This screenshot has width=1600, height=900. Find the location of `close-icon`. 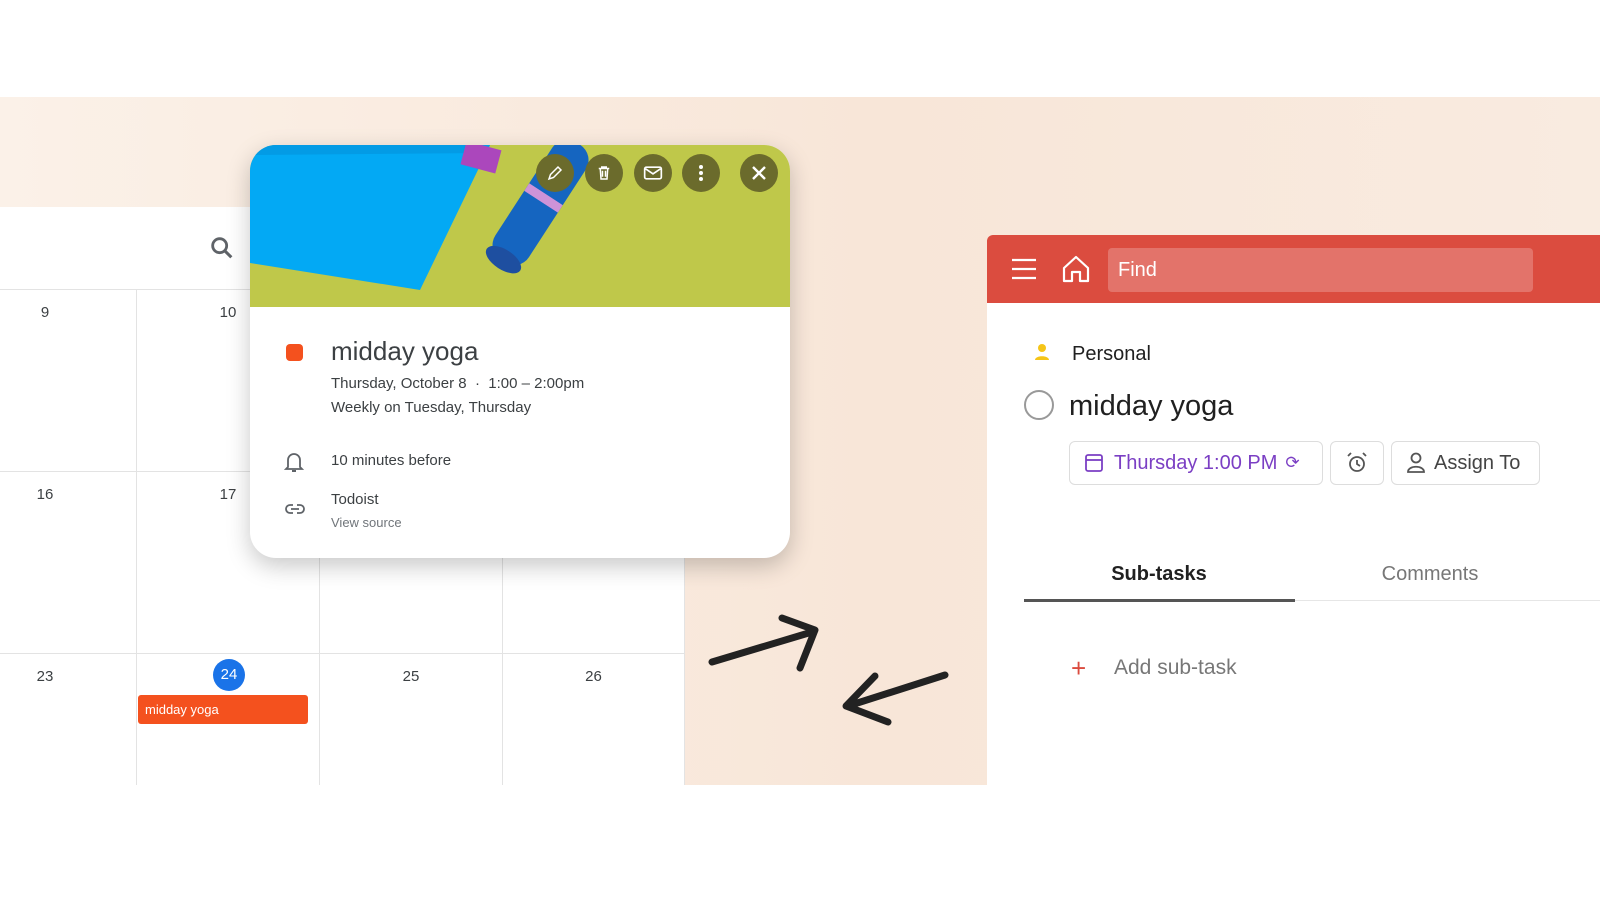

close-icon is located at coordinates (759, 173).